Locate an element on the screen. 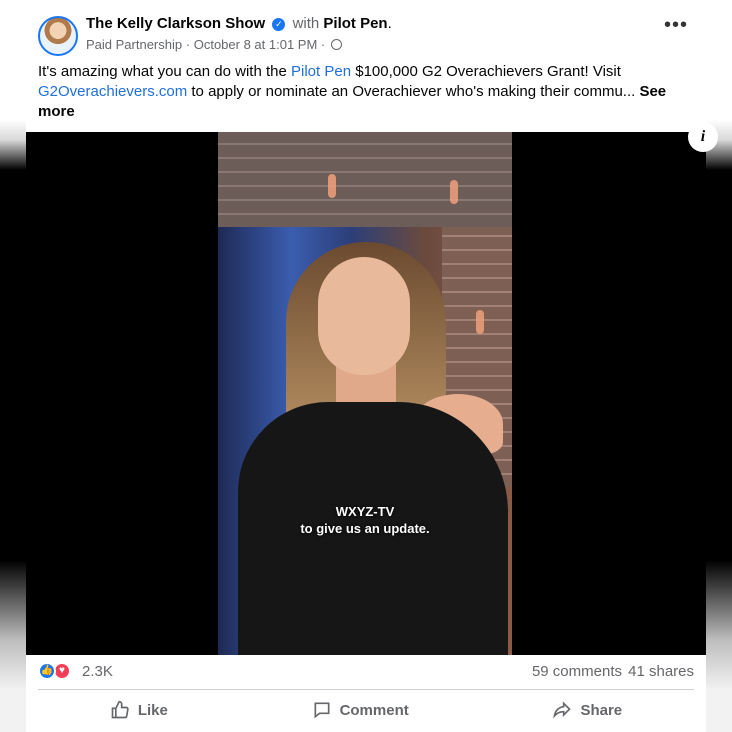 The width and height of the screenshot is (732, 732). shares-count: 41 shares is located at coordinates (661, 671).